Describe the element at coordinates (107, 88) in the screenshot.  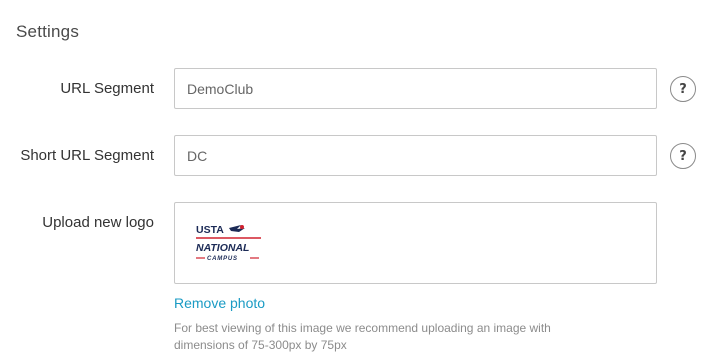
I see `url-segment-label: URL Segment` at that location.